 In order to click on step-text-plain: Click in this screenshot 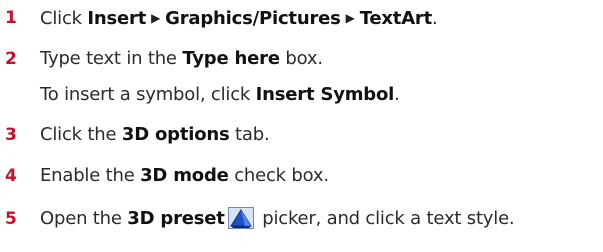, I will do `click(64, 18)`.